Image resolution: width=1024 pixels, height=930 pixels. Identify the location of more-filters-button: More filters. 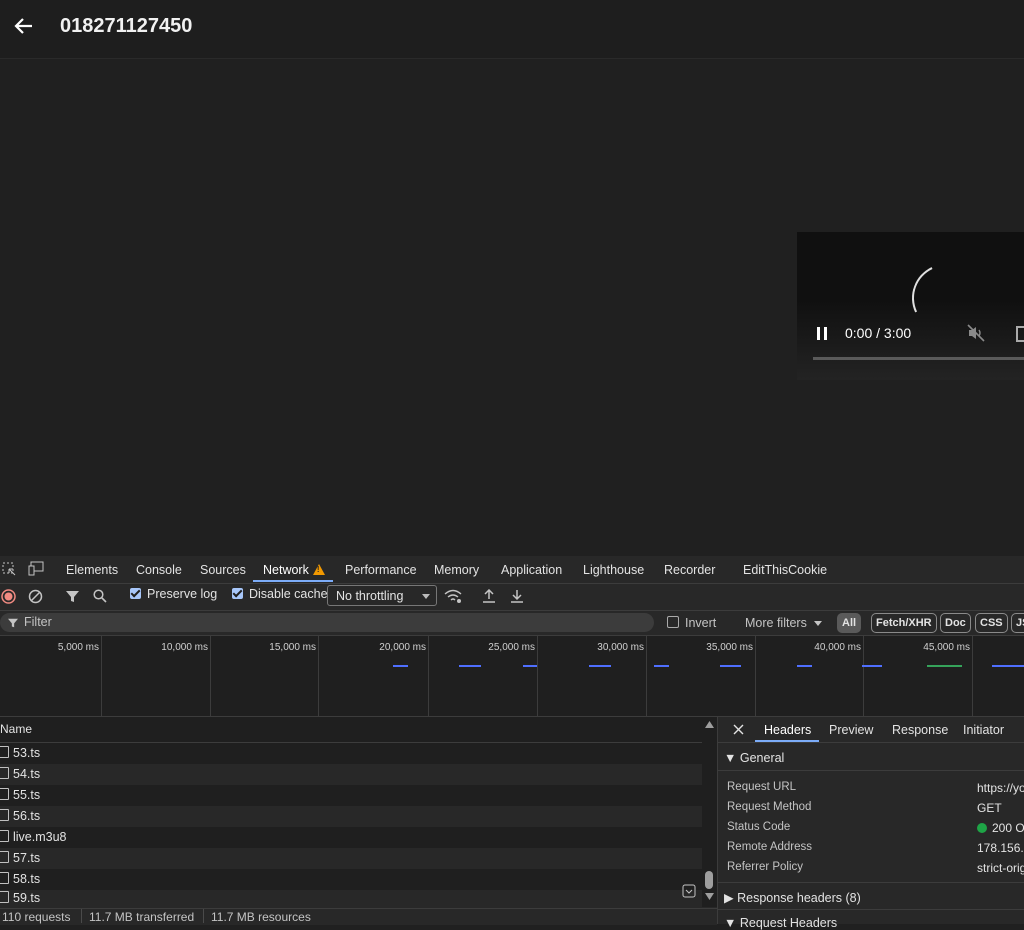
(784, 623).